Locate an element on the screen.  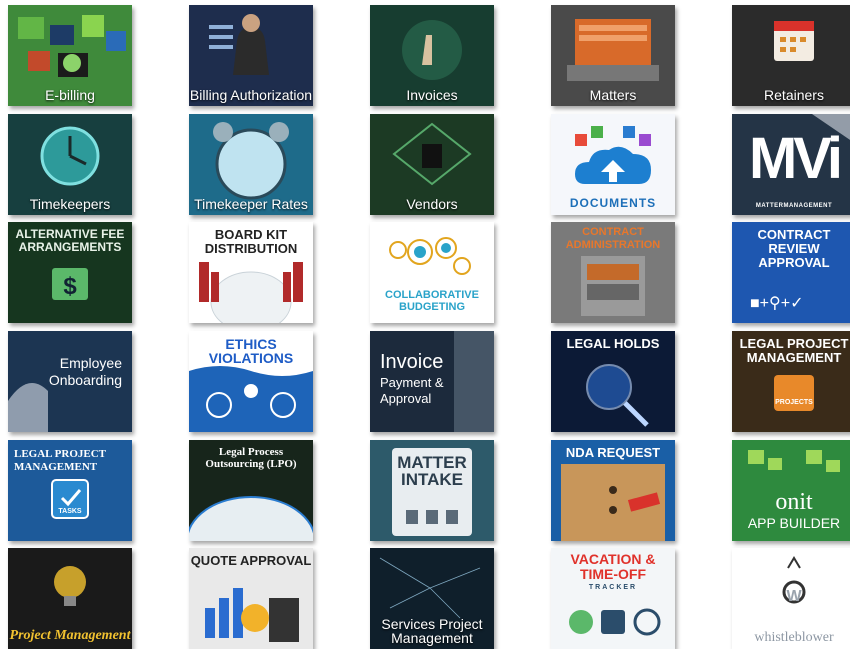
tile-timekeeper-rates: Timekeeper Rates is located at coordinates (251, 164).